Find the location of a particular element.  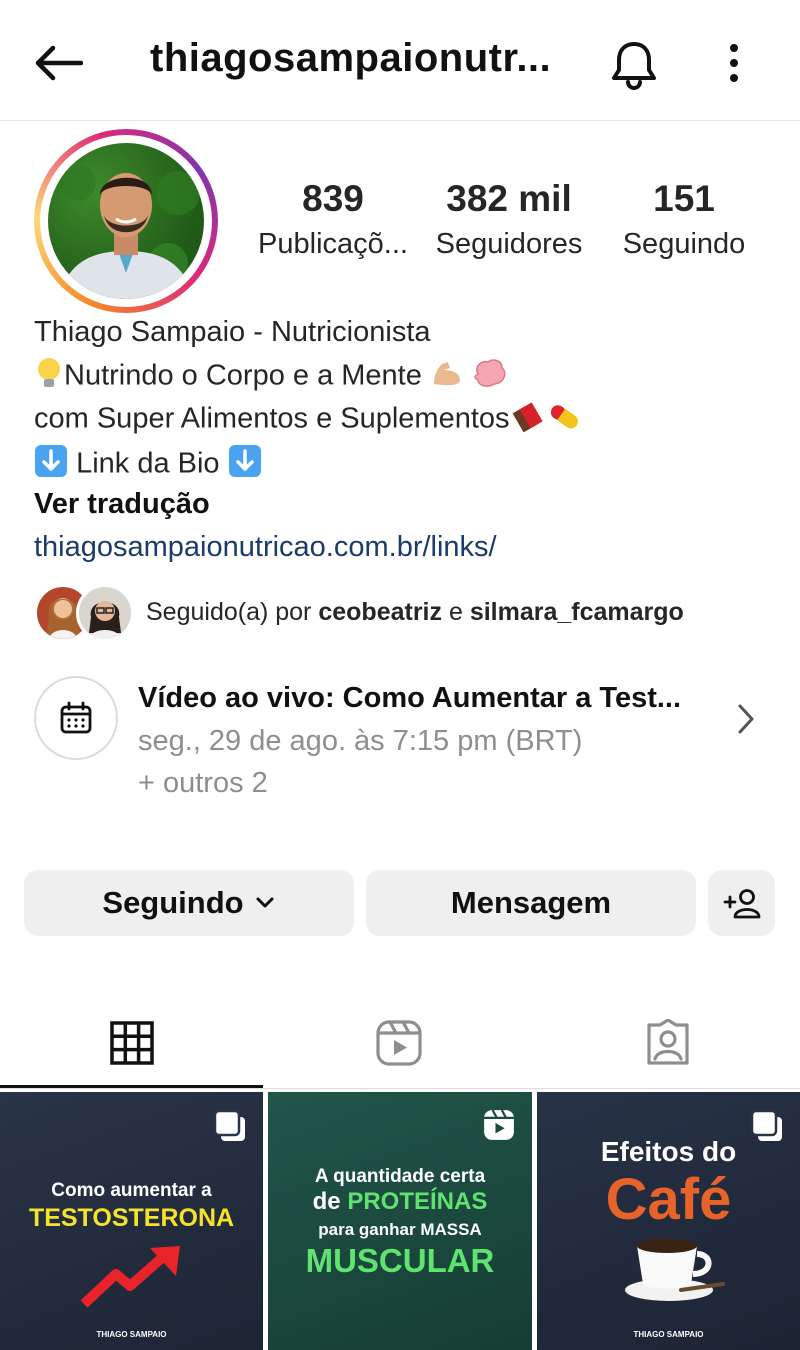

brain-icon is located at coordinates (490, 377).